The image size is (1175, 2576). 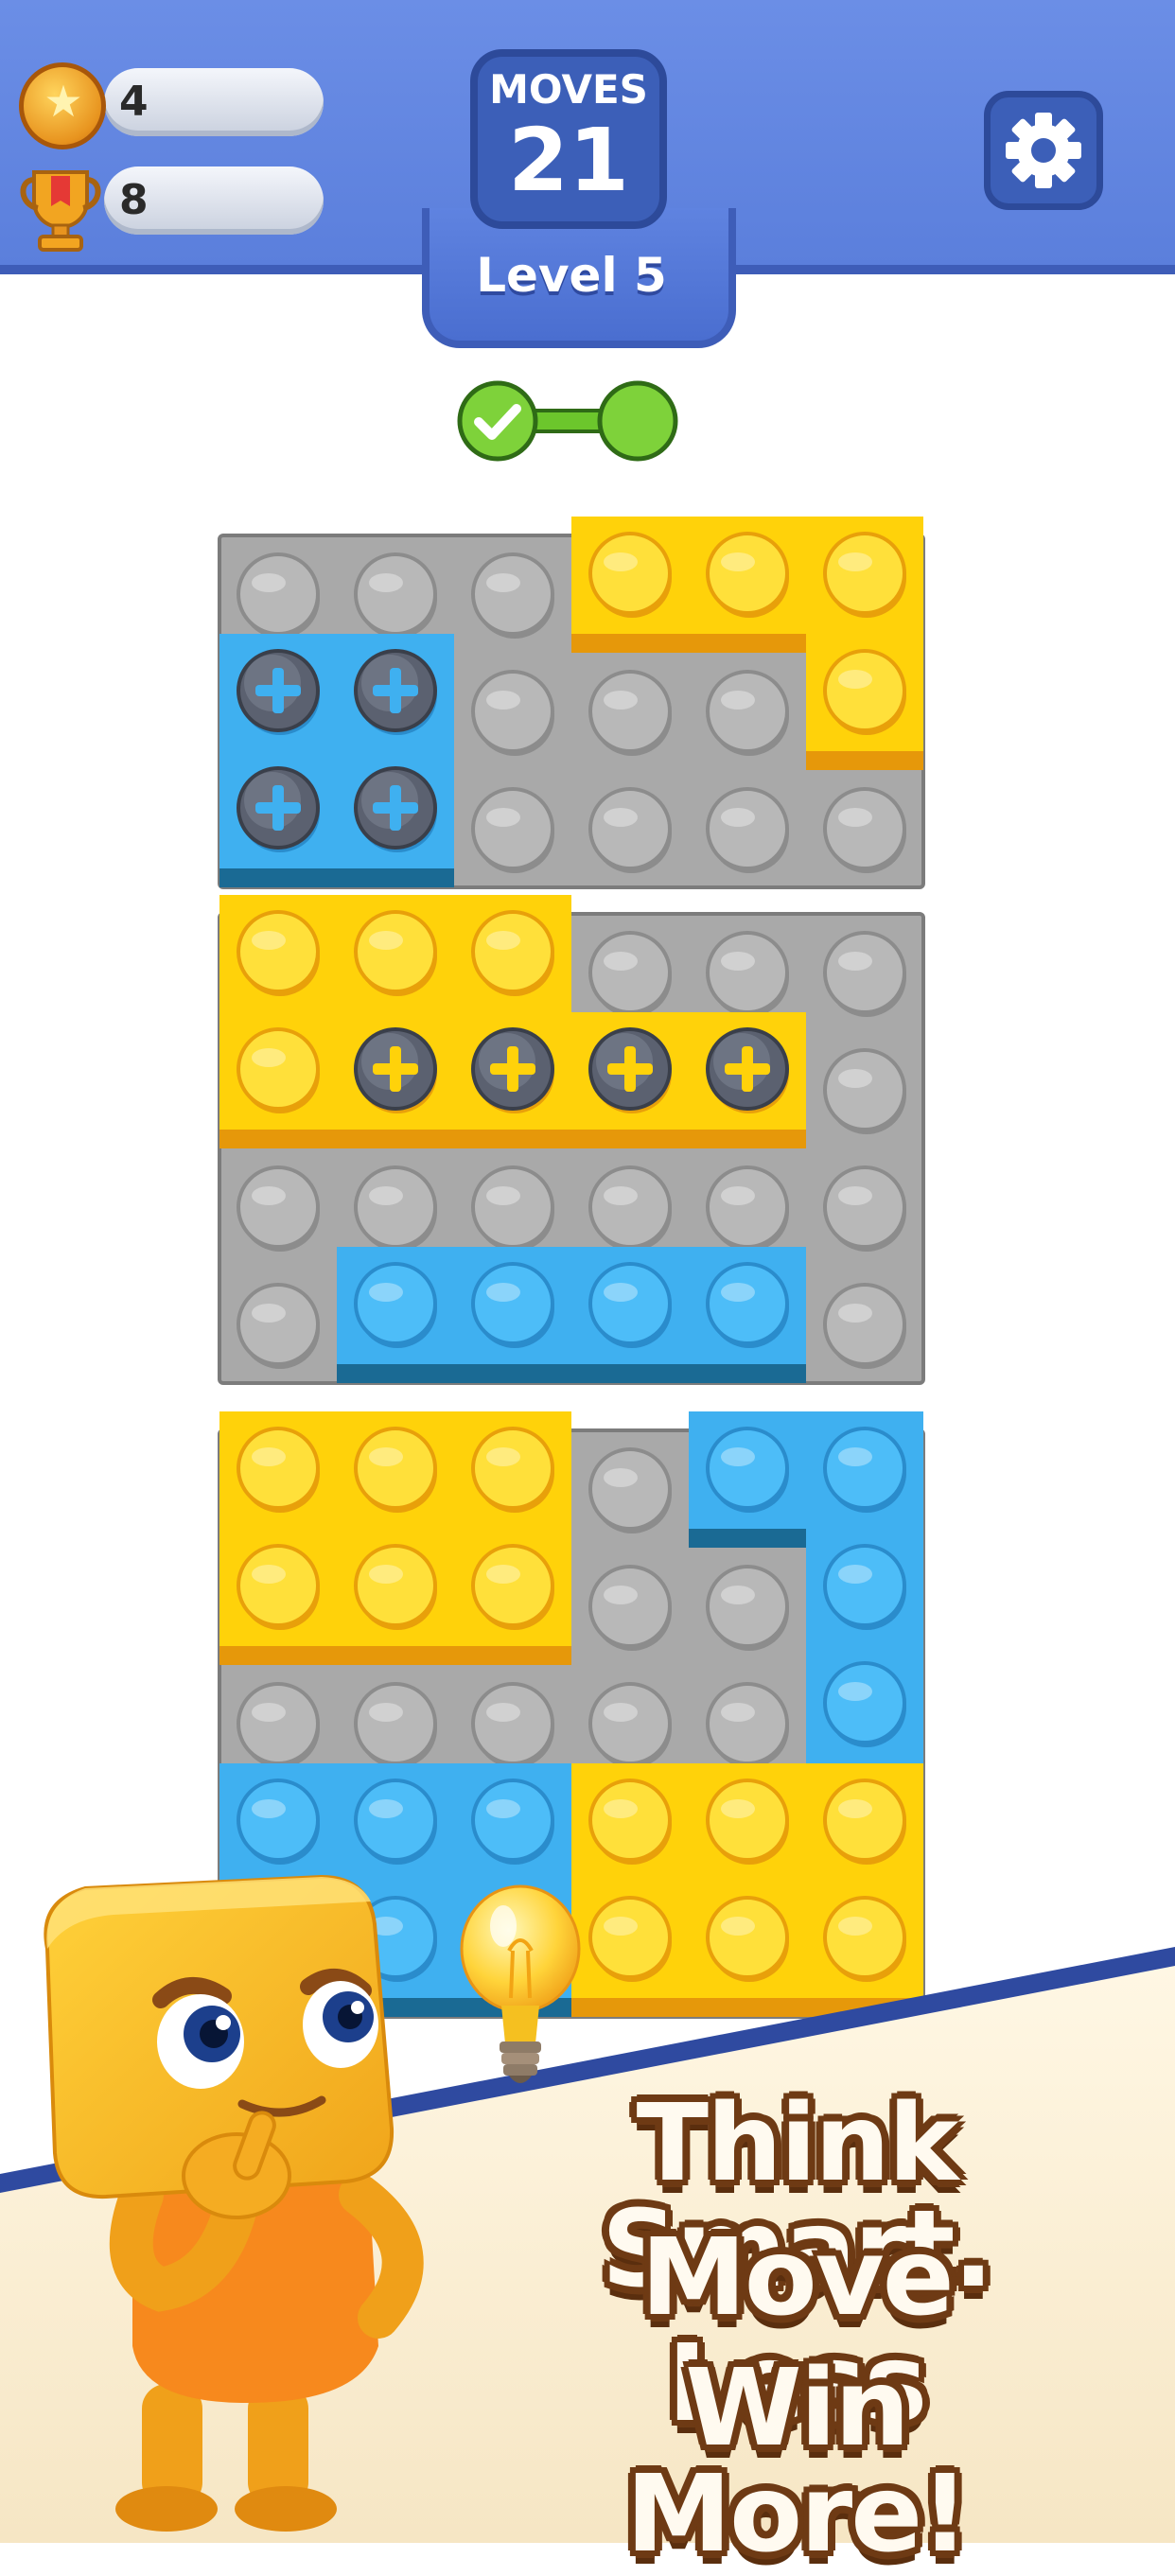 I want to click on lightbulb-icon, so click(x=520, y=1984).